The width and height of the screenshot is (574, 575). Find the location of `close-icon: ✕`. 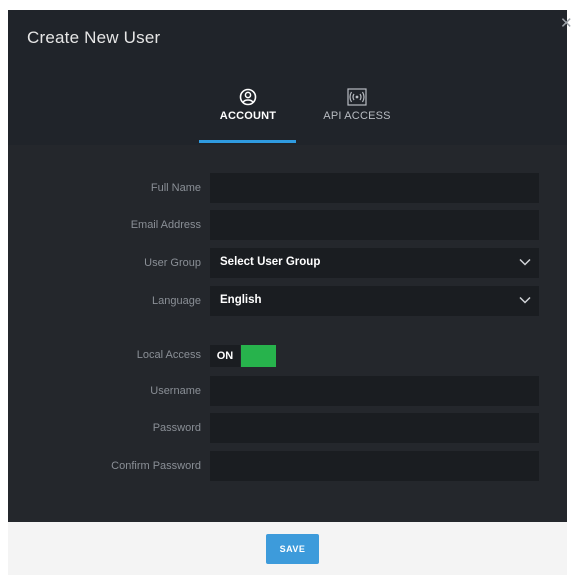

close-icon: ✕ is located at coordinates (566, 23).